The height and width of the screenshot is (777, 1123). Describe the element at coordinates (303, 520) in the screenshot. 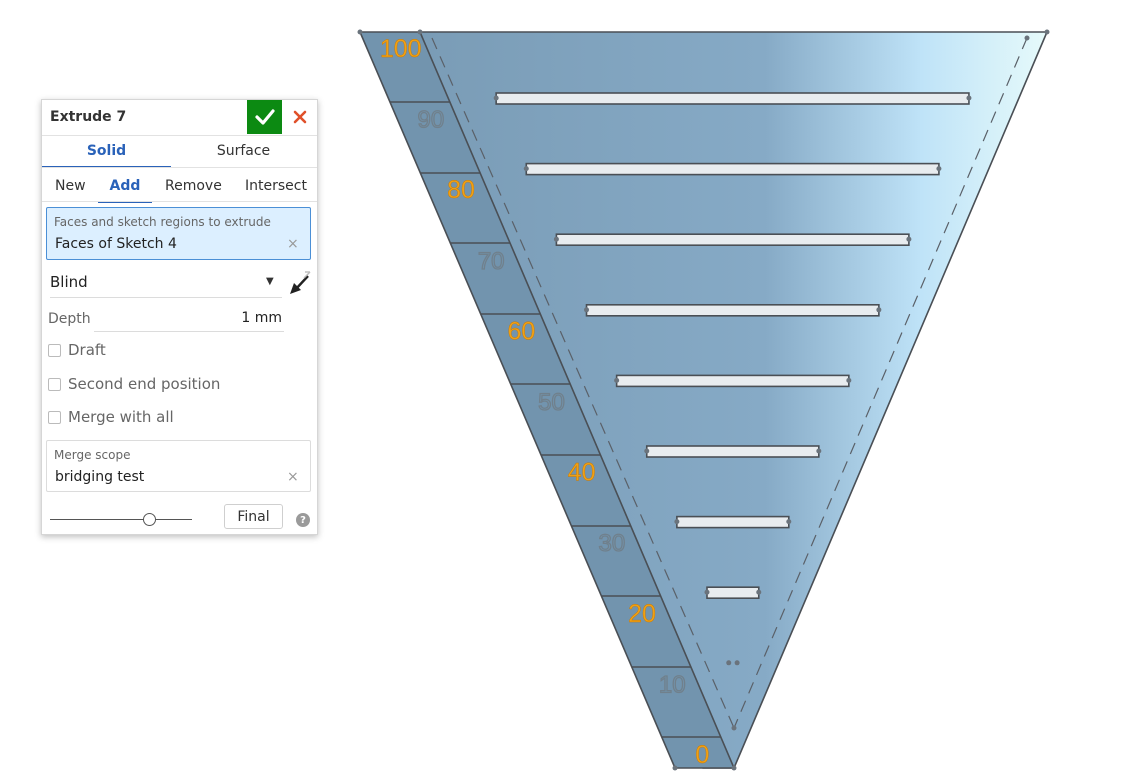

I see `help-icon: ?` at that location.